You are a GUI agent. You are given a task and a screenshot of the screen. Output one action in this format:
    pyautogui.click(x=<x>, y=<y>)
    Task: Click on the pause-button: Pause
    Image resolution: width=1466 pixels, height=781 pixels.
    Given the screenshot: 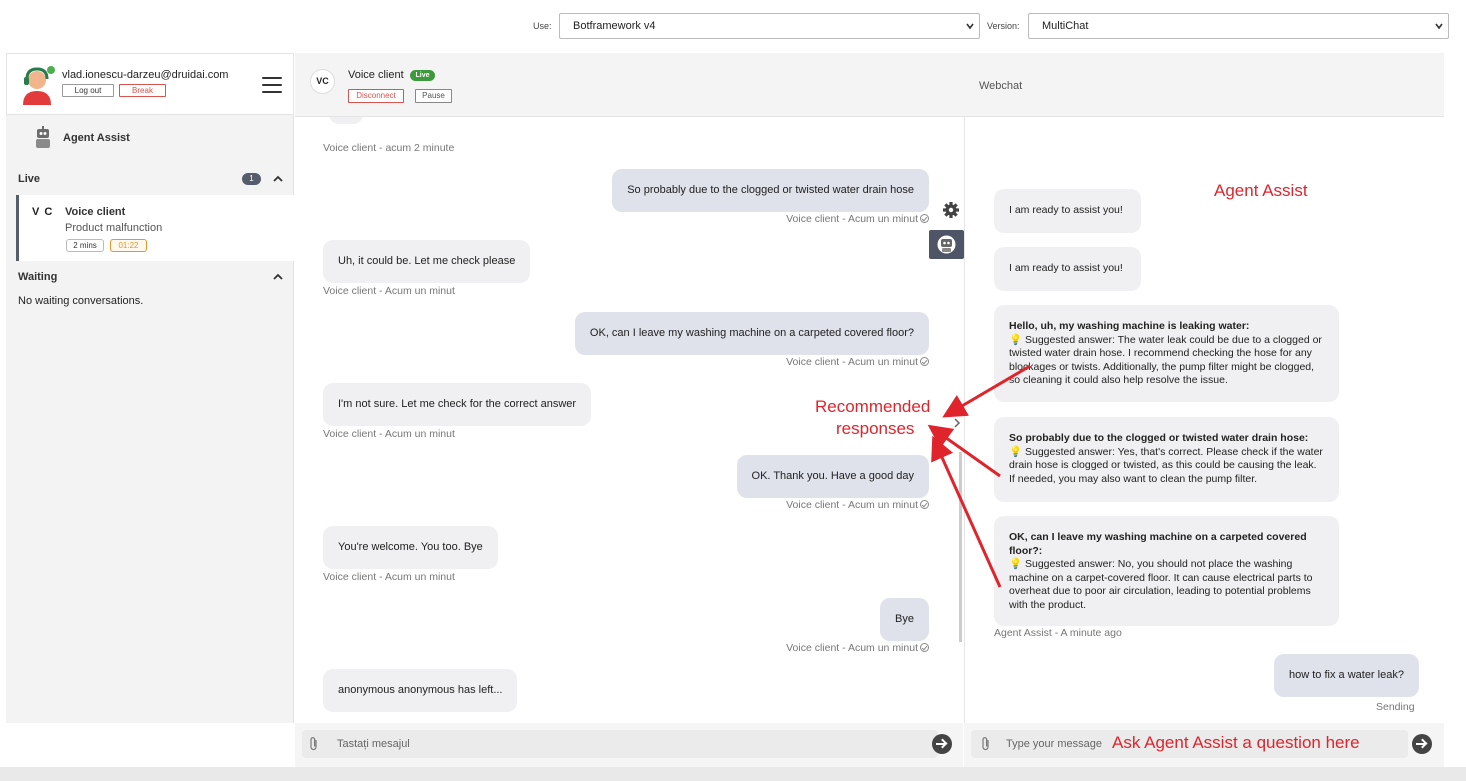 What is the action you would take?
    pyautogui.click(x=433, y=96)
    